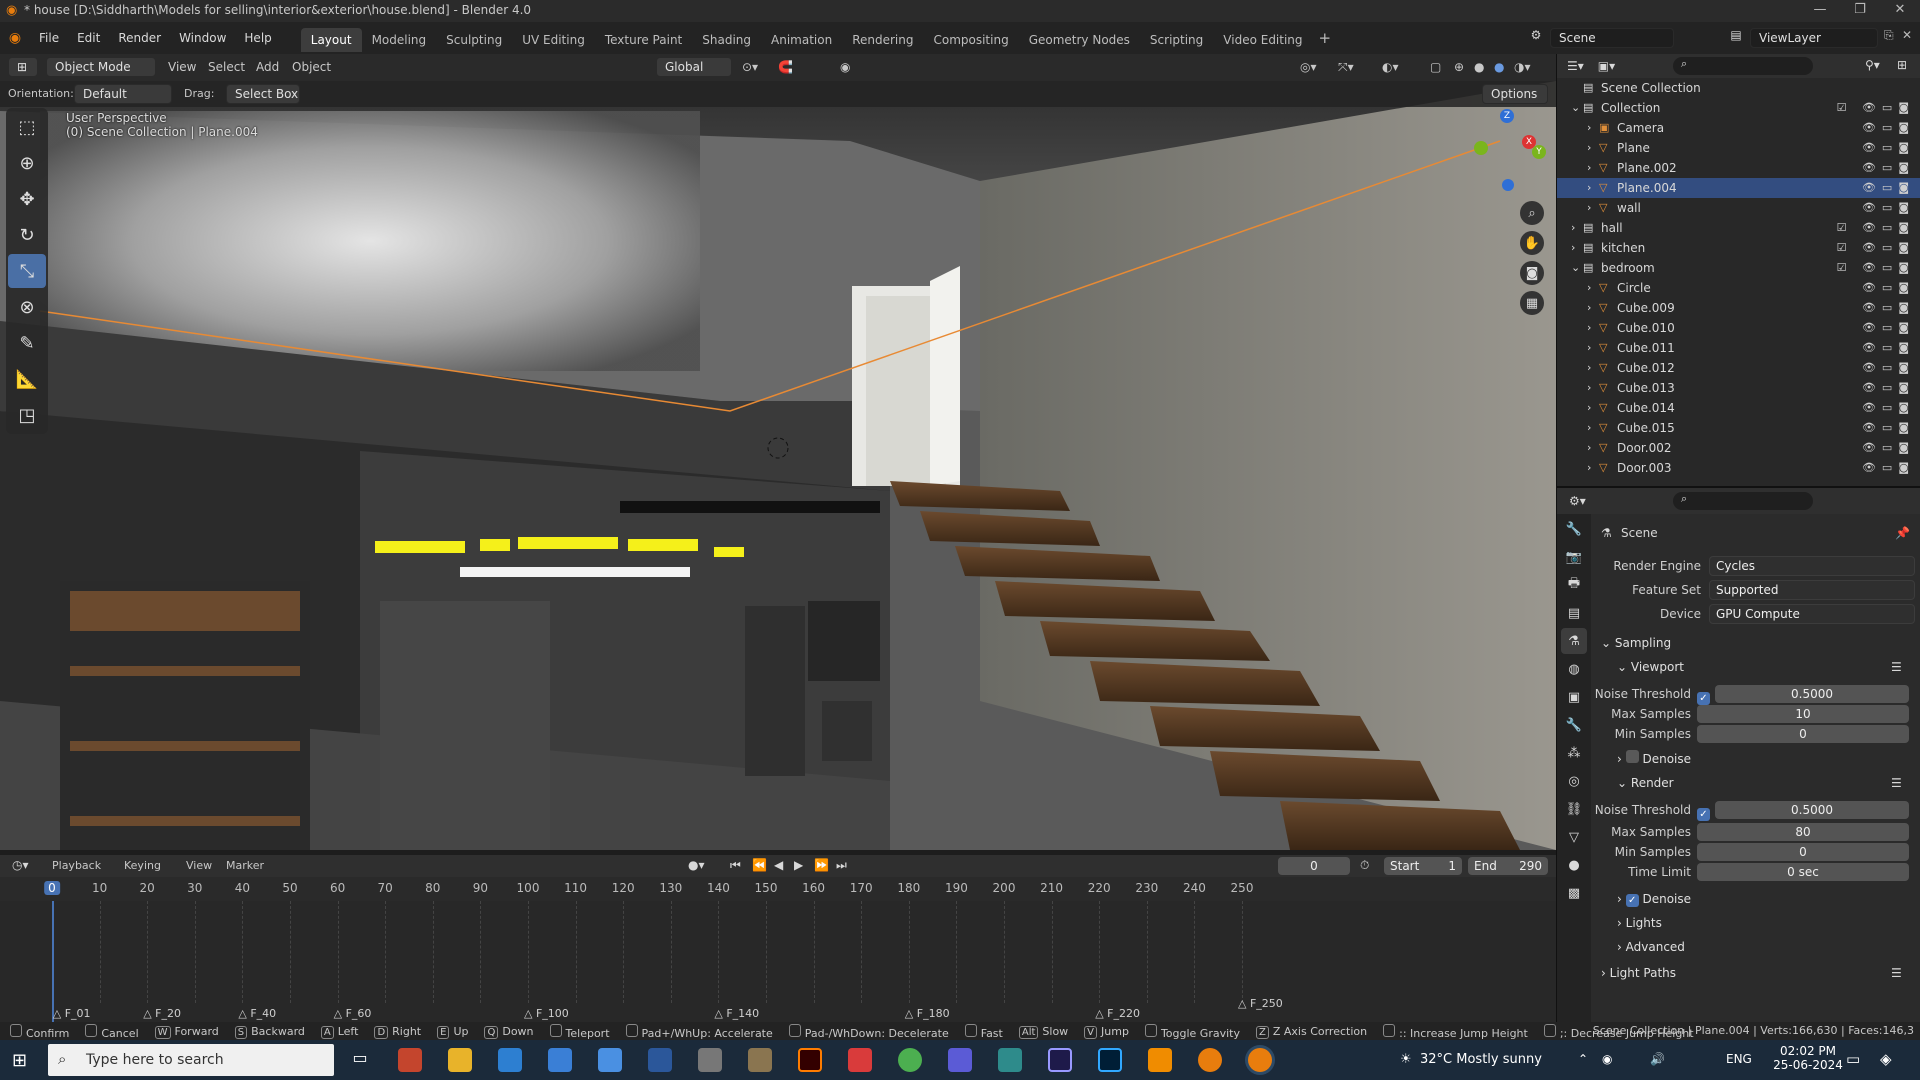  I want to click on tab-rendering: Rendering, so click(882, 40).